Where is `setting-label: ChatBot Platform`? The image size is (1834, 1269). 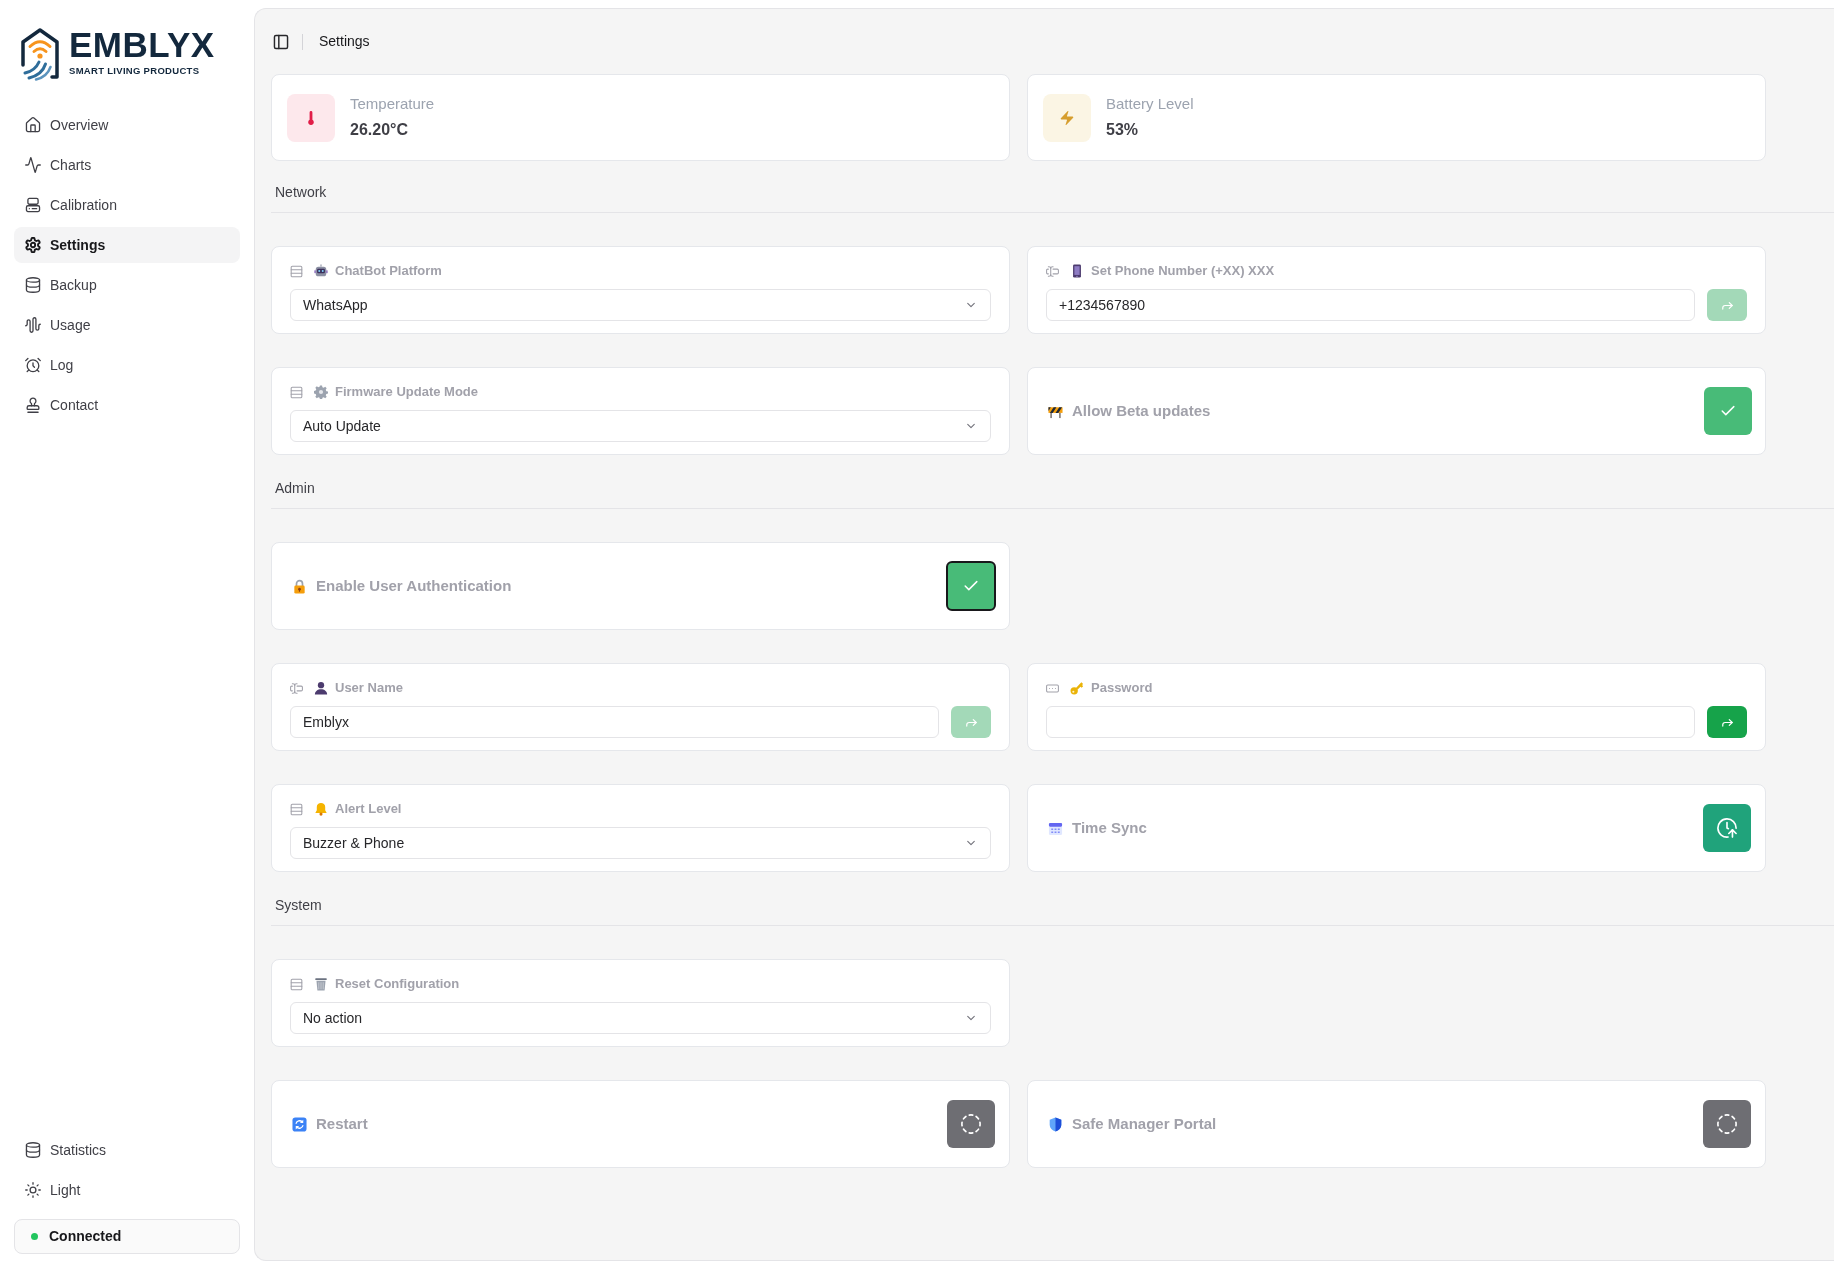
setting-label: ChatBot Platform is located at coordinates (388, 271).